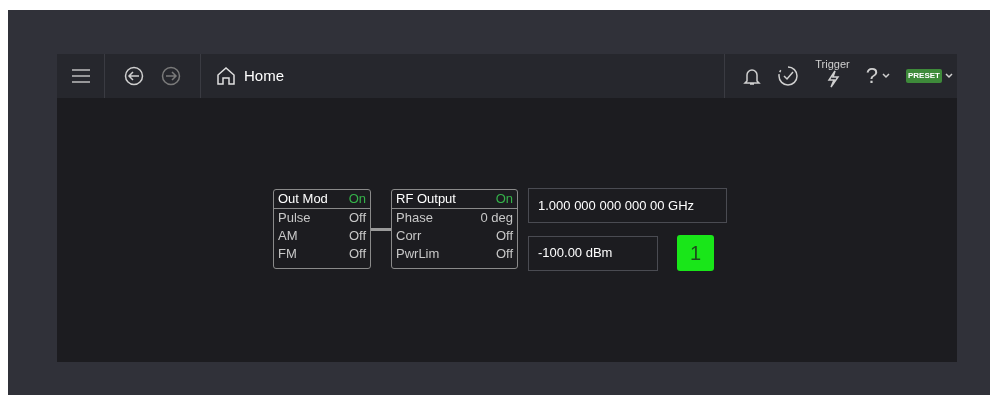 Image resolution: width=1001 pixels, height=404 pixels. Describe the element at coordinates (264, 75) in the screenshot. I see `page-title: Home` at that location.